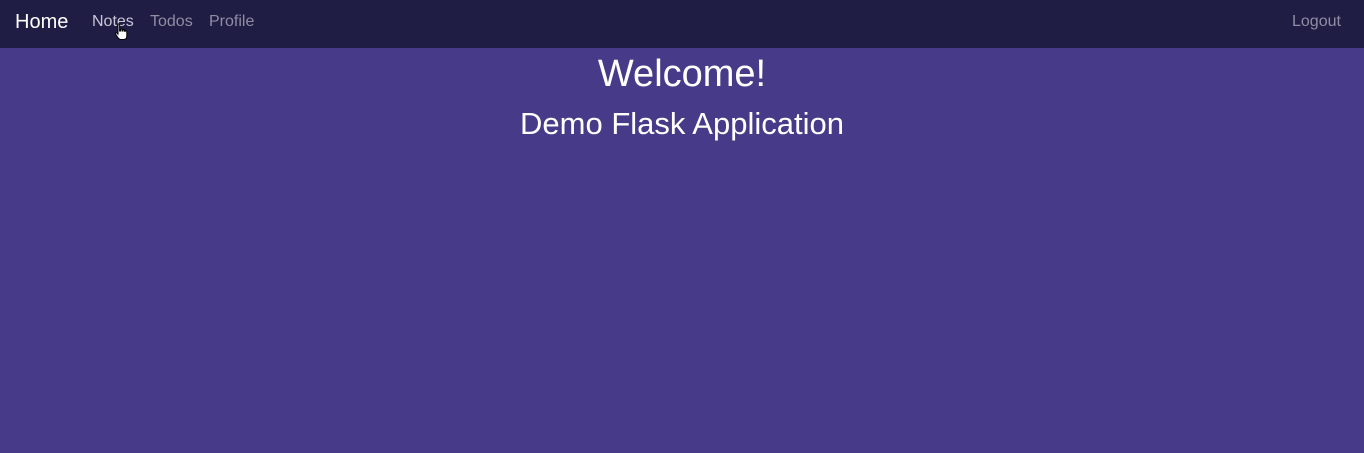 The width and height of the screenshot is (1364, 453). What do you see at coordinates (1316, 22) in the screenshot?
I see `logout-link: Logout` at bounding box center [1316, 22].